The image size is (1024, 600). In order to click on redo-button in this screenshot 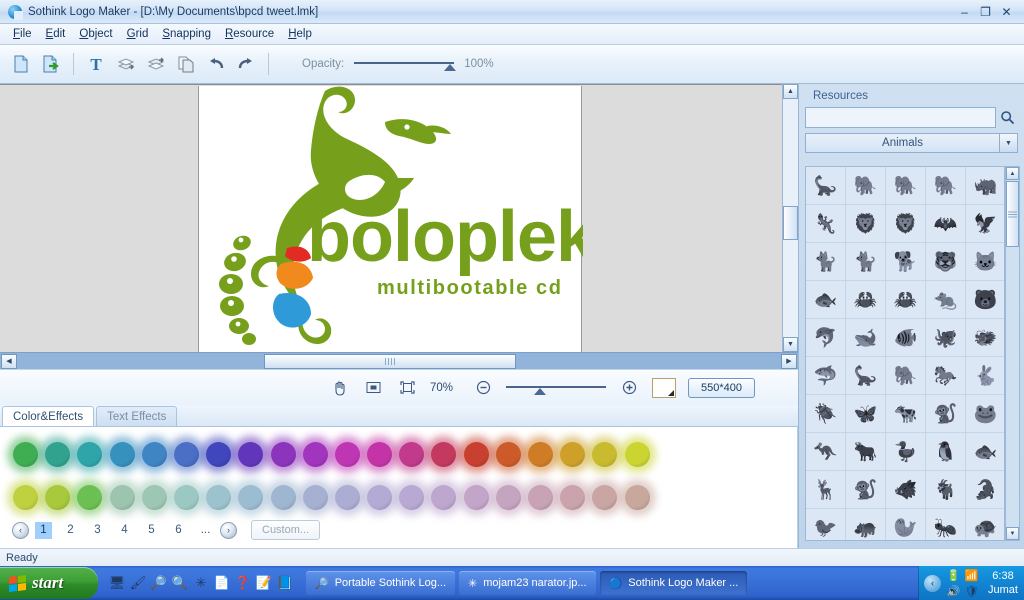, I will do `click(246, 64)`.